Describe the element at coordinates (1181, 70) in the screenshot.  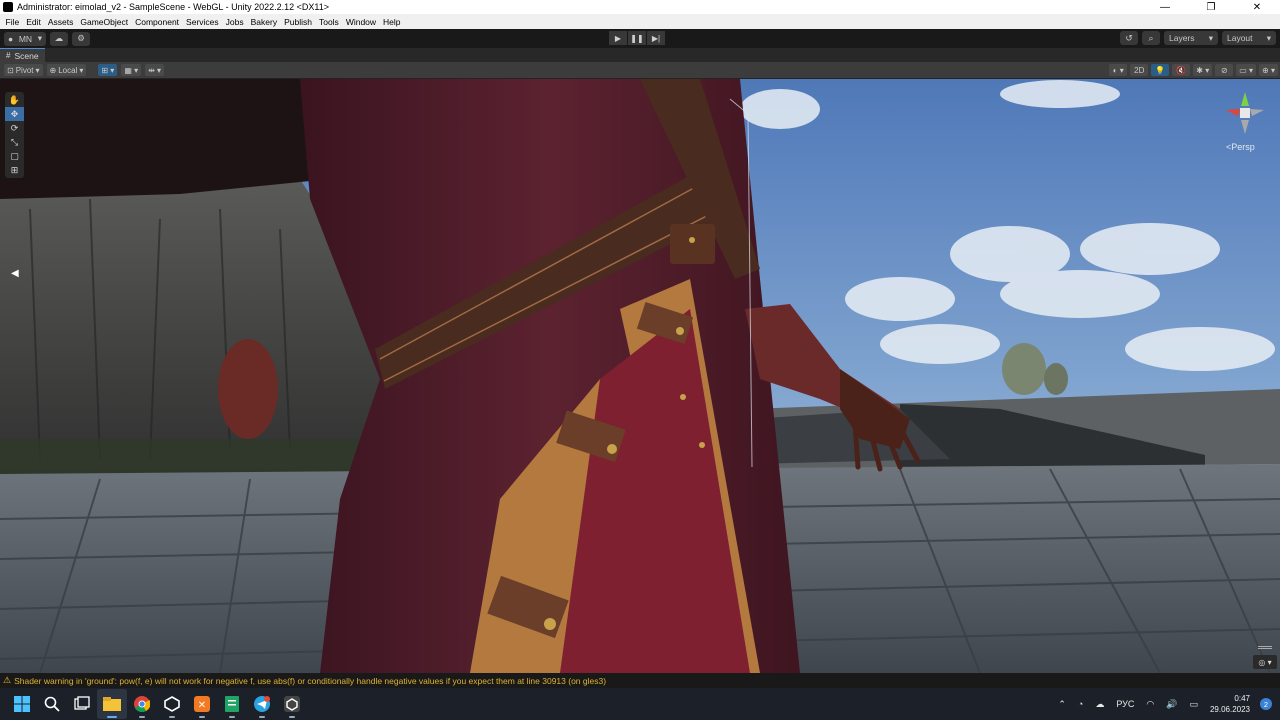
I see `audio-toggle-icon: 🔇` at that location.